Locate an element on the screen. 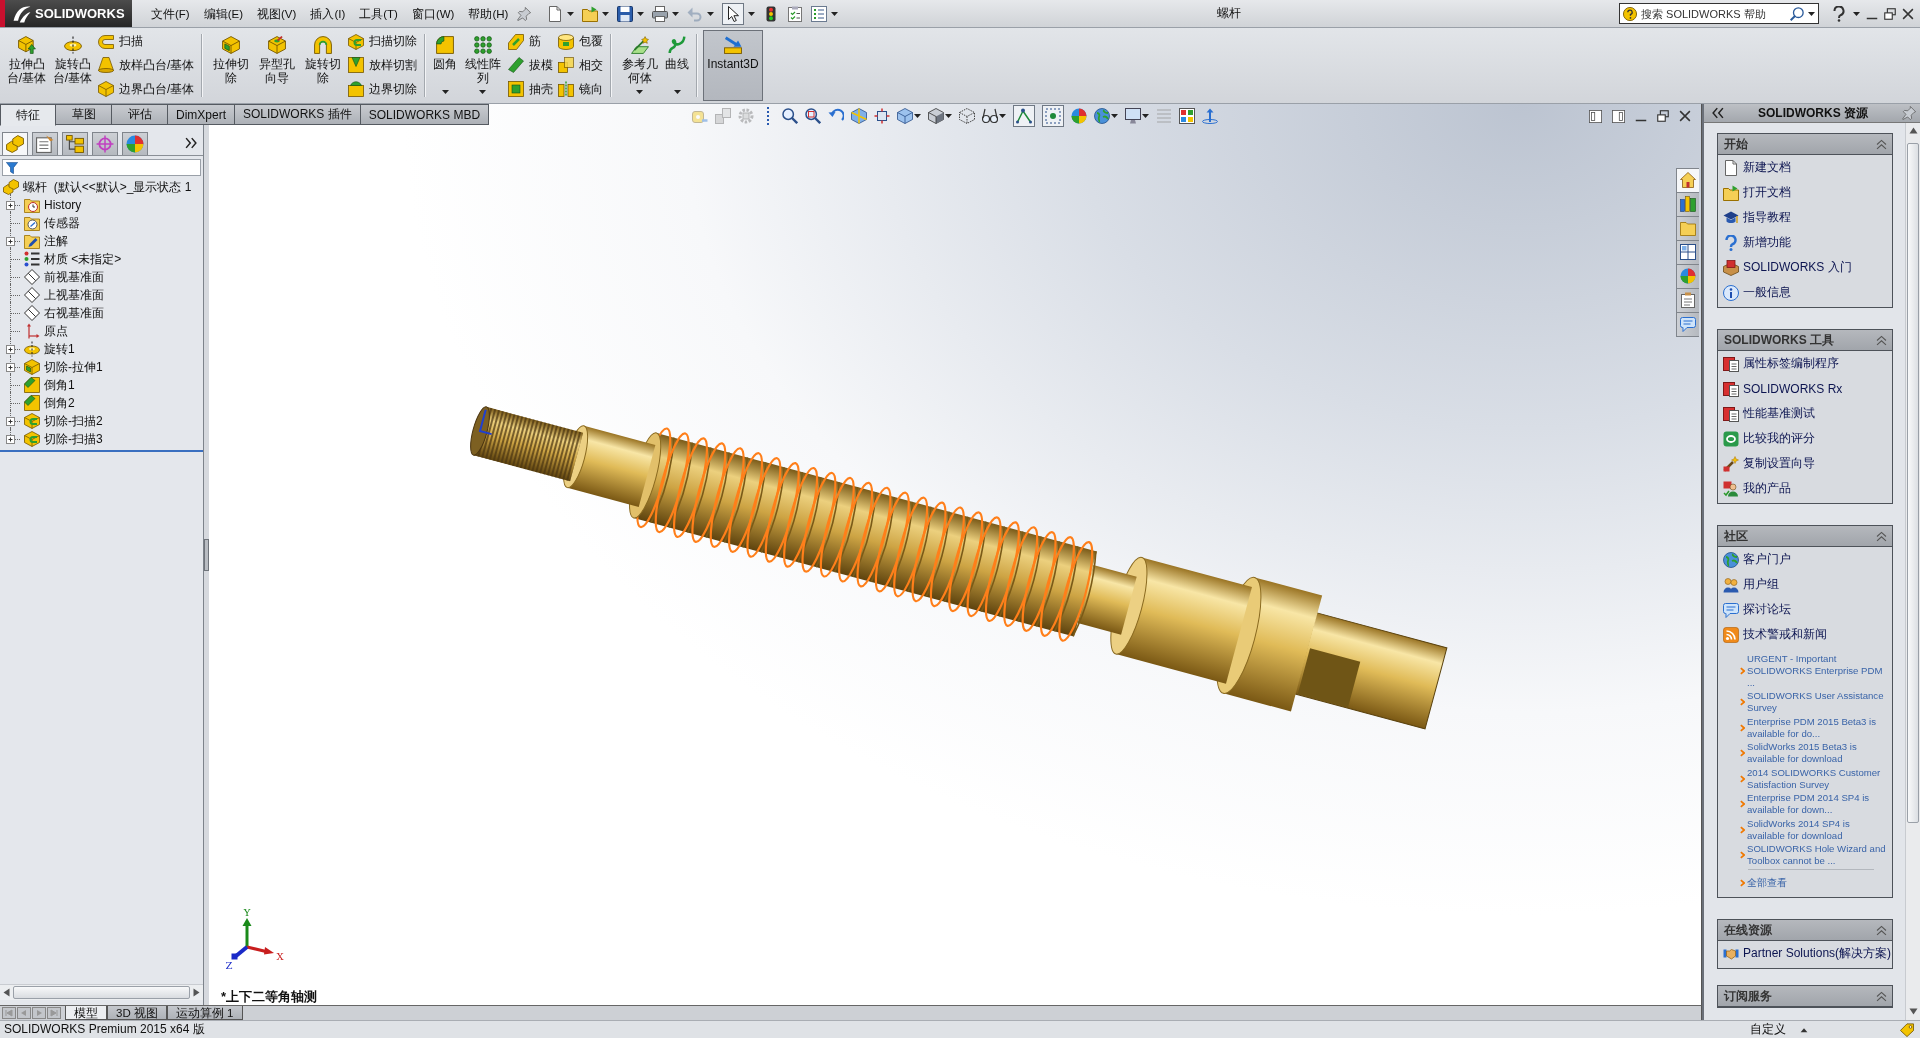 This screenshot has width=1920, height=1038. stacked-blocks-icon is located at coordinates (15, 143).